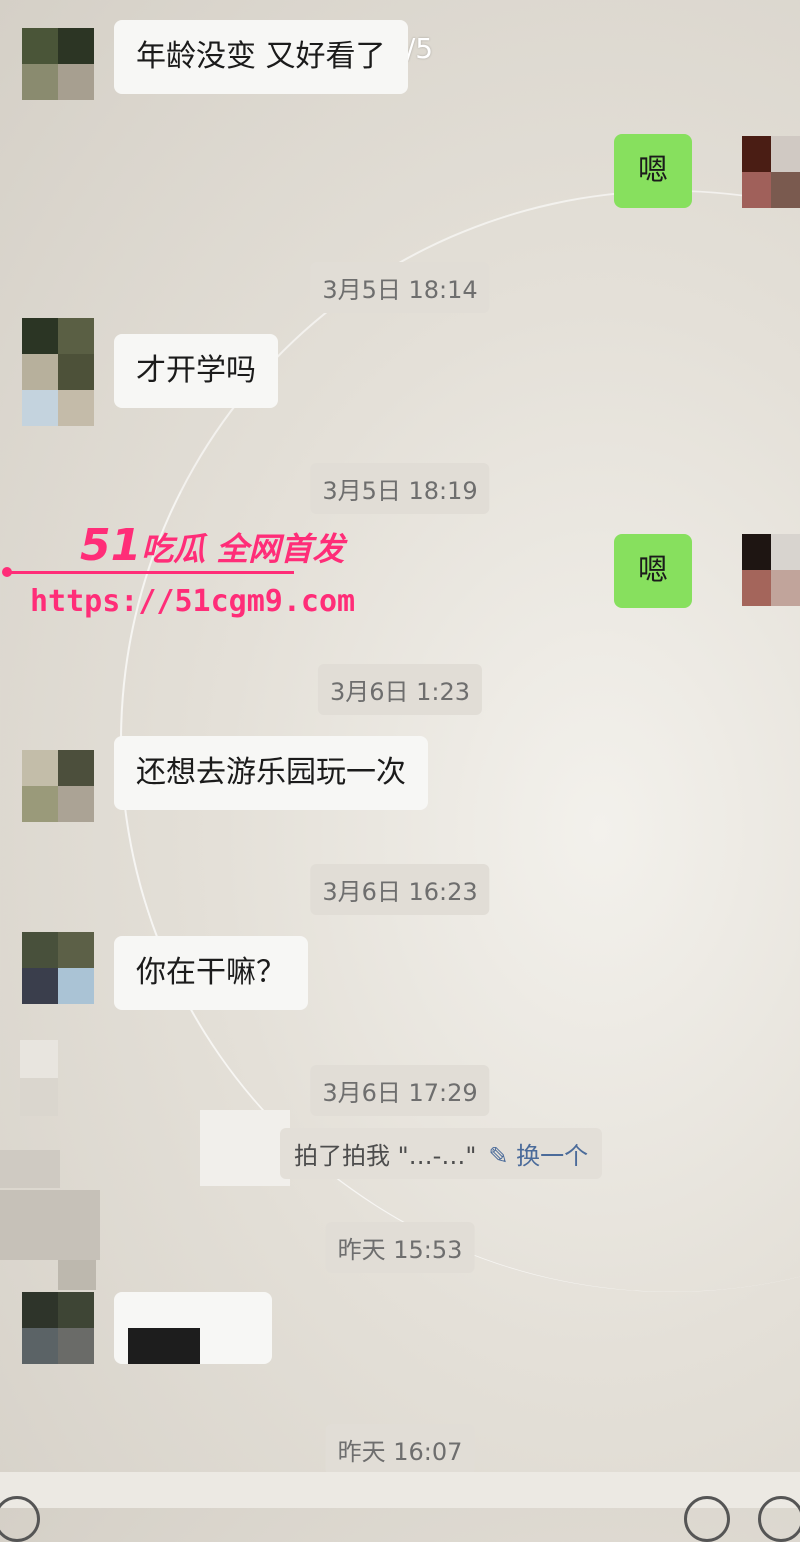 The height and width of the screenshot is (1542, 800). I want to click on timestamp: 3月5日 18:14, so click(400, 287).